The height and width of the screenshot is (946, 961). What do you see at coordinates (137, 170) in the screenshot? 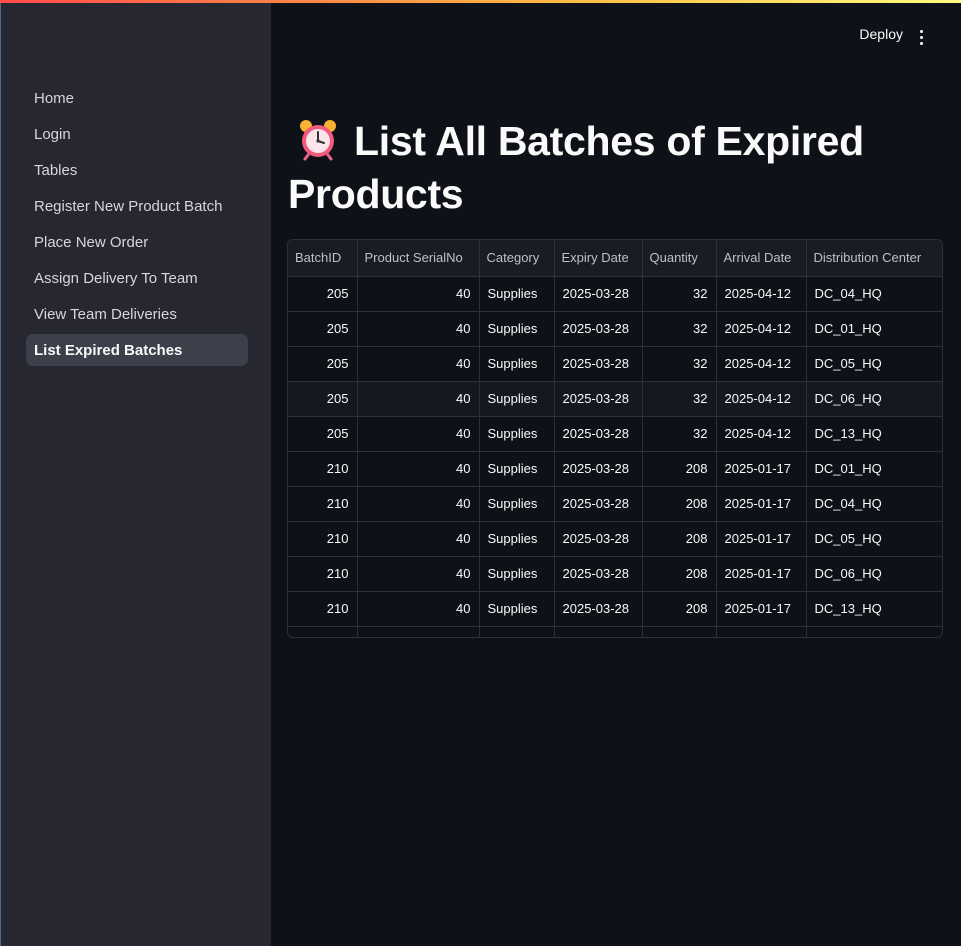
I see `sidebar-item-tables: Tables` at bounding box center [137, 170].